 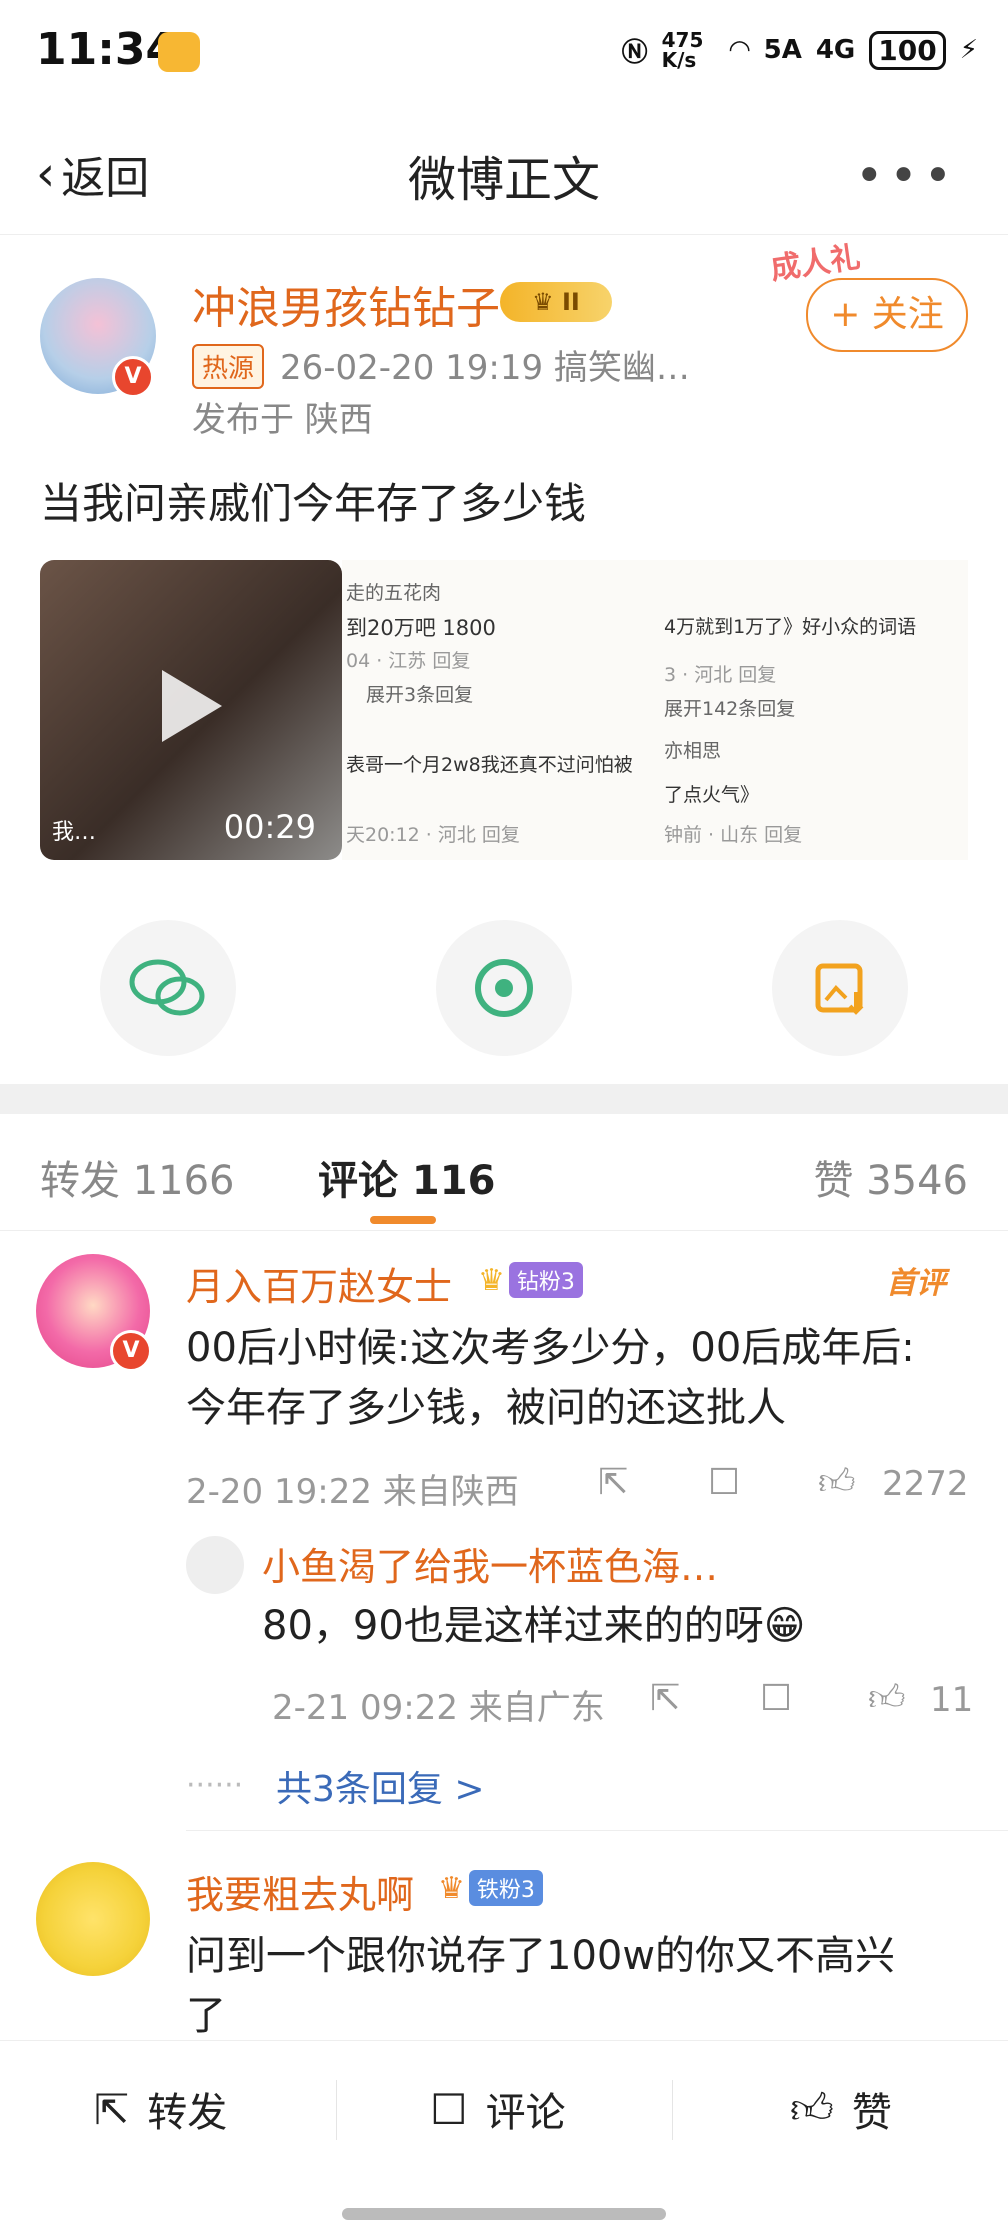 What do you see at coordinates (890, 1177) in the screenshot?
I see `tab-likes: 赞 3546` at bounding box center [890, 1177].